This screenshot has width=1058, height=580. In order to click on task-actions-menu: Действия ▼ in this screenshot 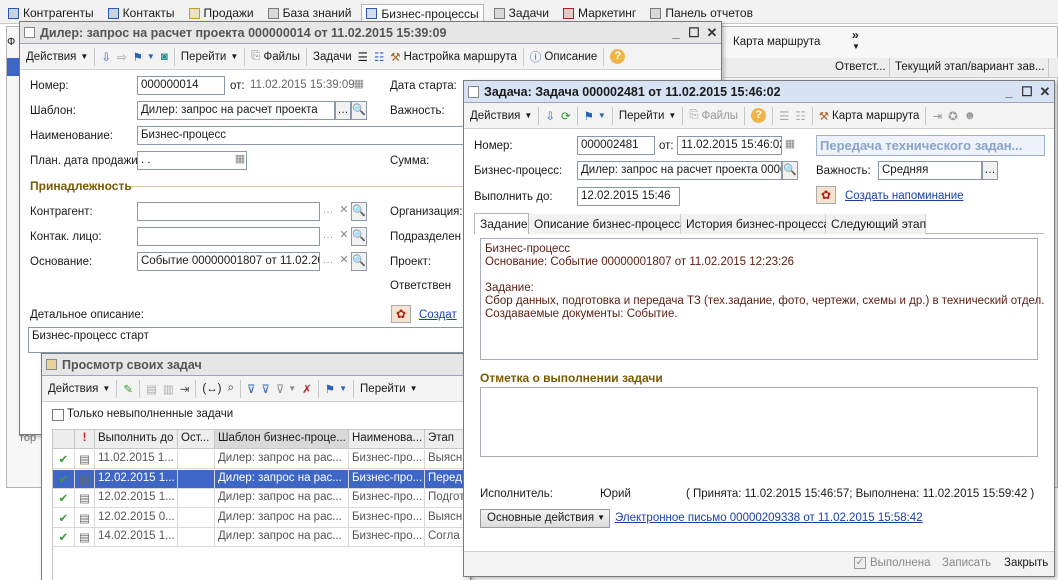, I will do `click(501, 116)`.